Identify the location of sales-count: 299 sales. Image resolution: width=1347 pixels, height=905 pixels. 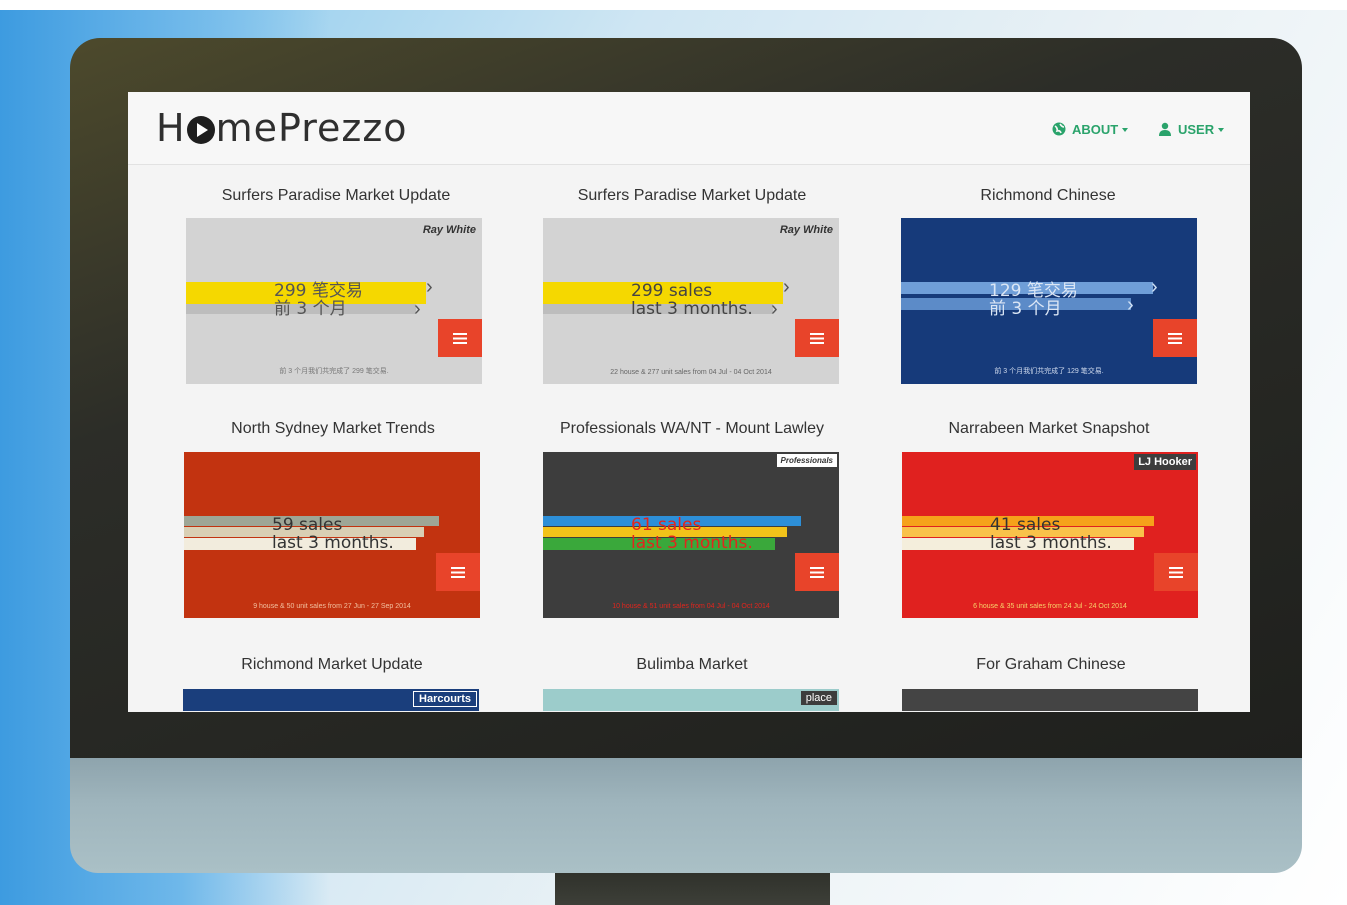
(672, 291).